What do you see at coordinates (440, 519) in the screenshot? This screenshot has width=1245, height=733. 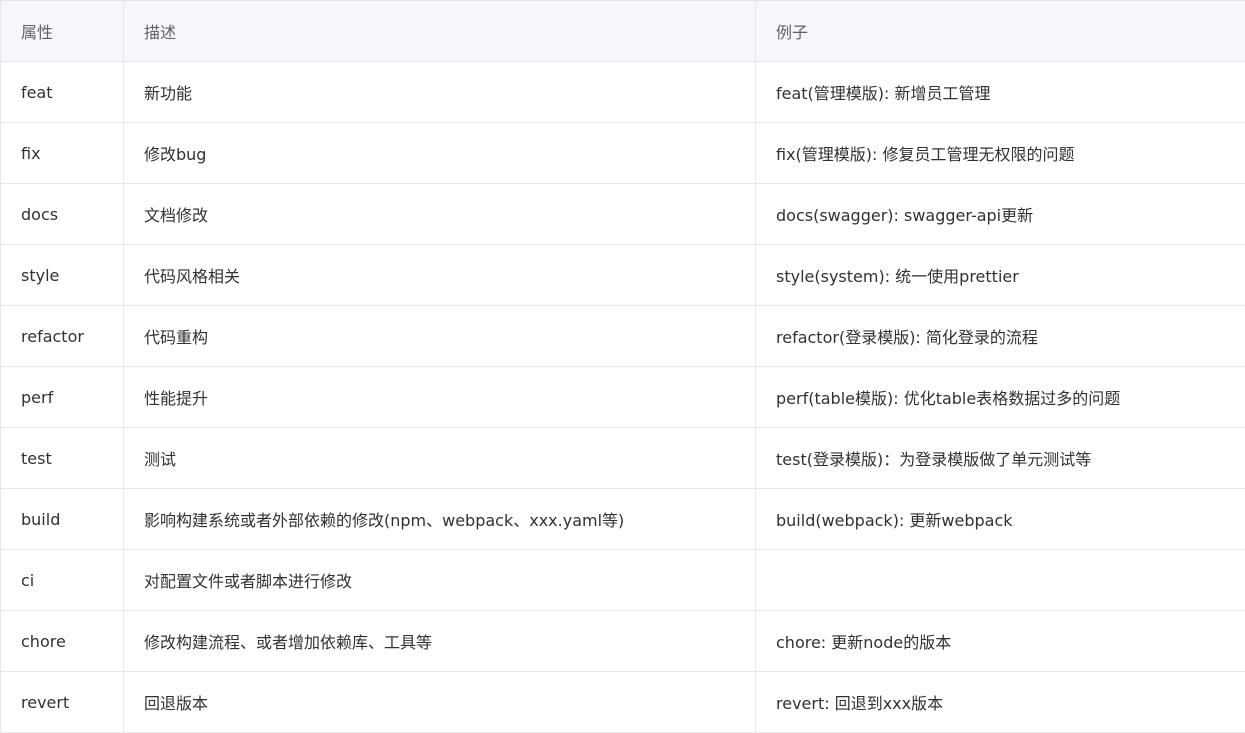 I see `desc-cell: 影响构建系统或者外部依赖的修改(npm、webpack、xxx.yaml等)` at bounding box center [440, 519].